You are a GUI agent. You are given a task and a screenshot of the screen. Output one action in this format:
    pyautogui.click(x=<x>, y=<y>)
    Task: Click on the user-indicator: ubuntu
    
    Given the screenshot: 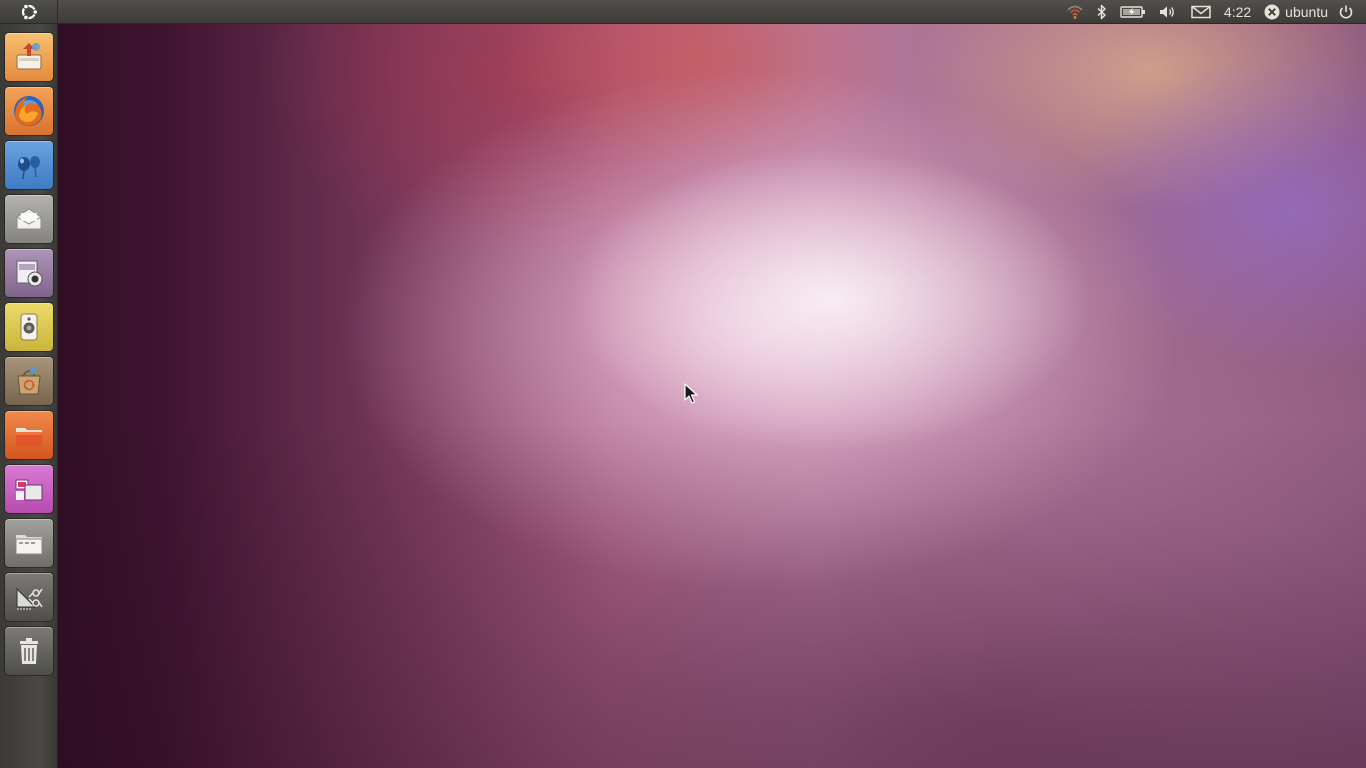 What is the action you would take?
    pyautogui.click(x=1294, y=12)
    